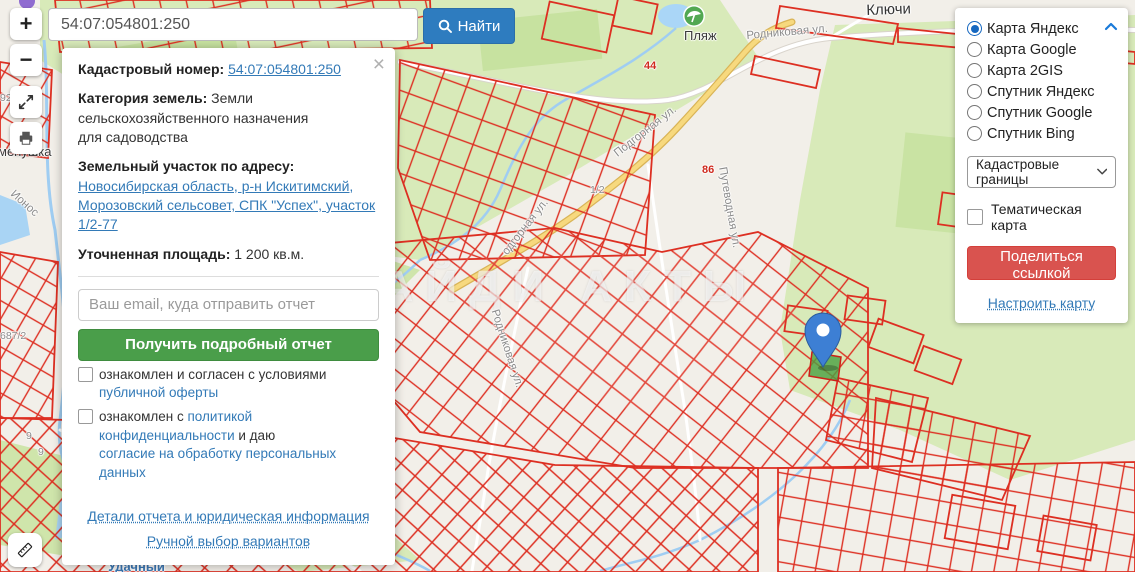  I want to click on layer-option-google-satellite: Спутник Google, so click(1041, 112).